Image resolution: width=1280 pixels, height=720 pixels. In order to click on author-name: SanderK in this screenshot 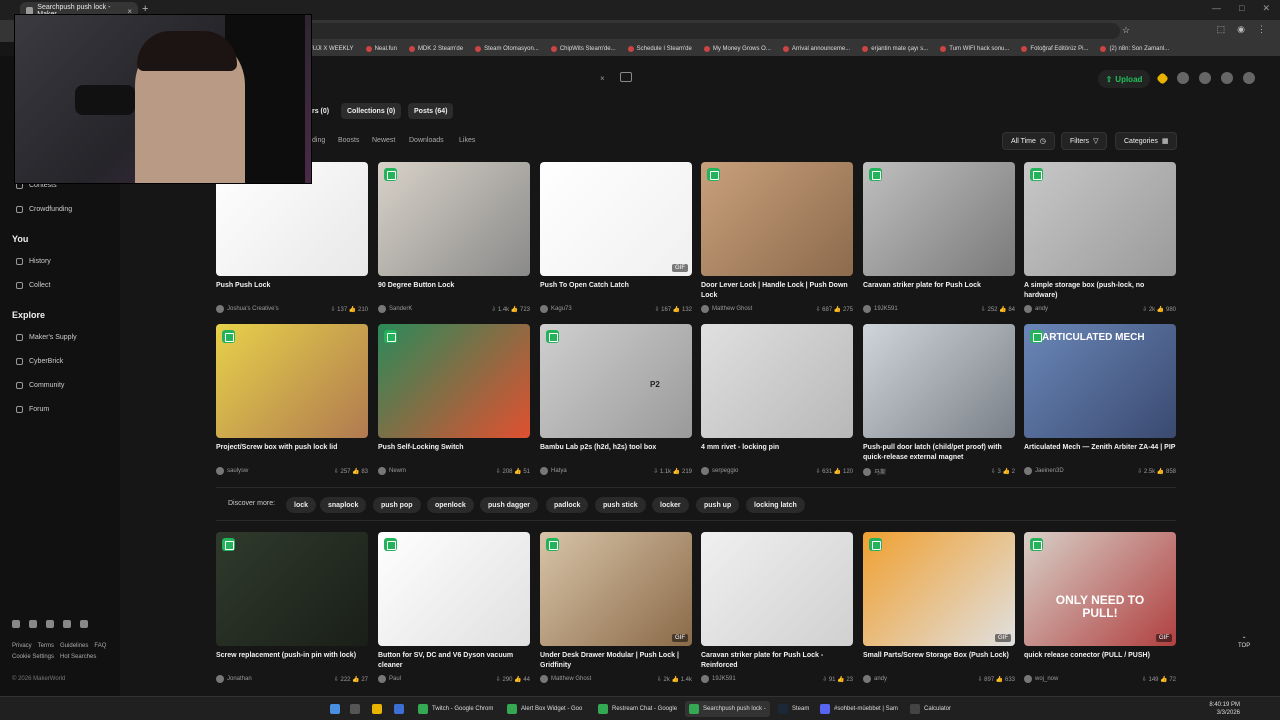, I will do `click(400, 309)`.